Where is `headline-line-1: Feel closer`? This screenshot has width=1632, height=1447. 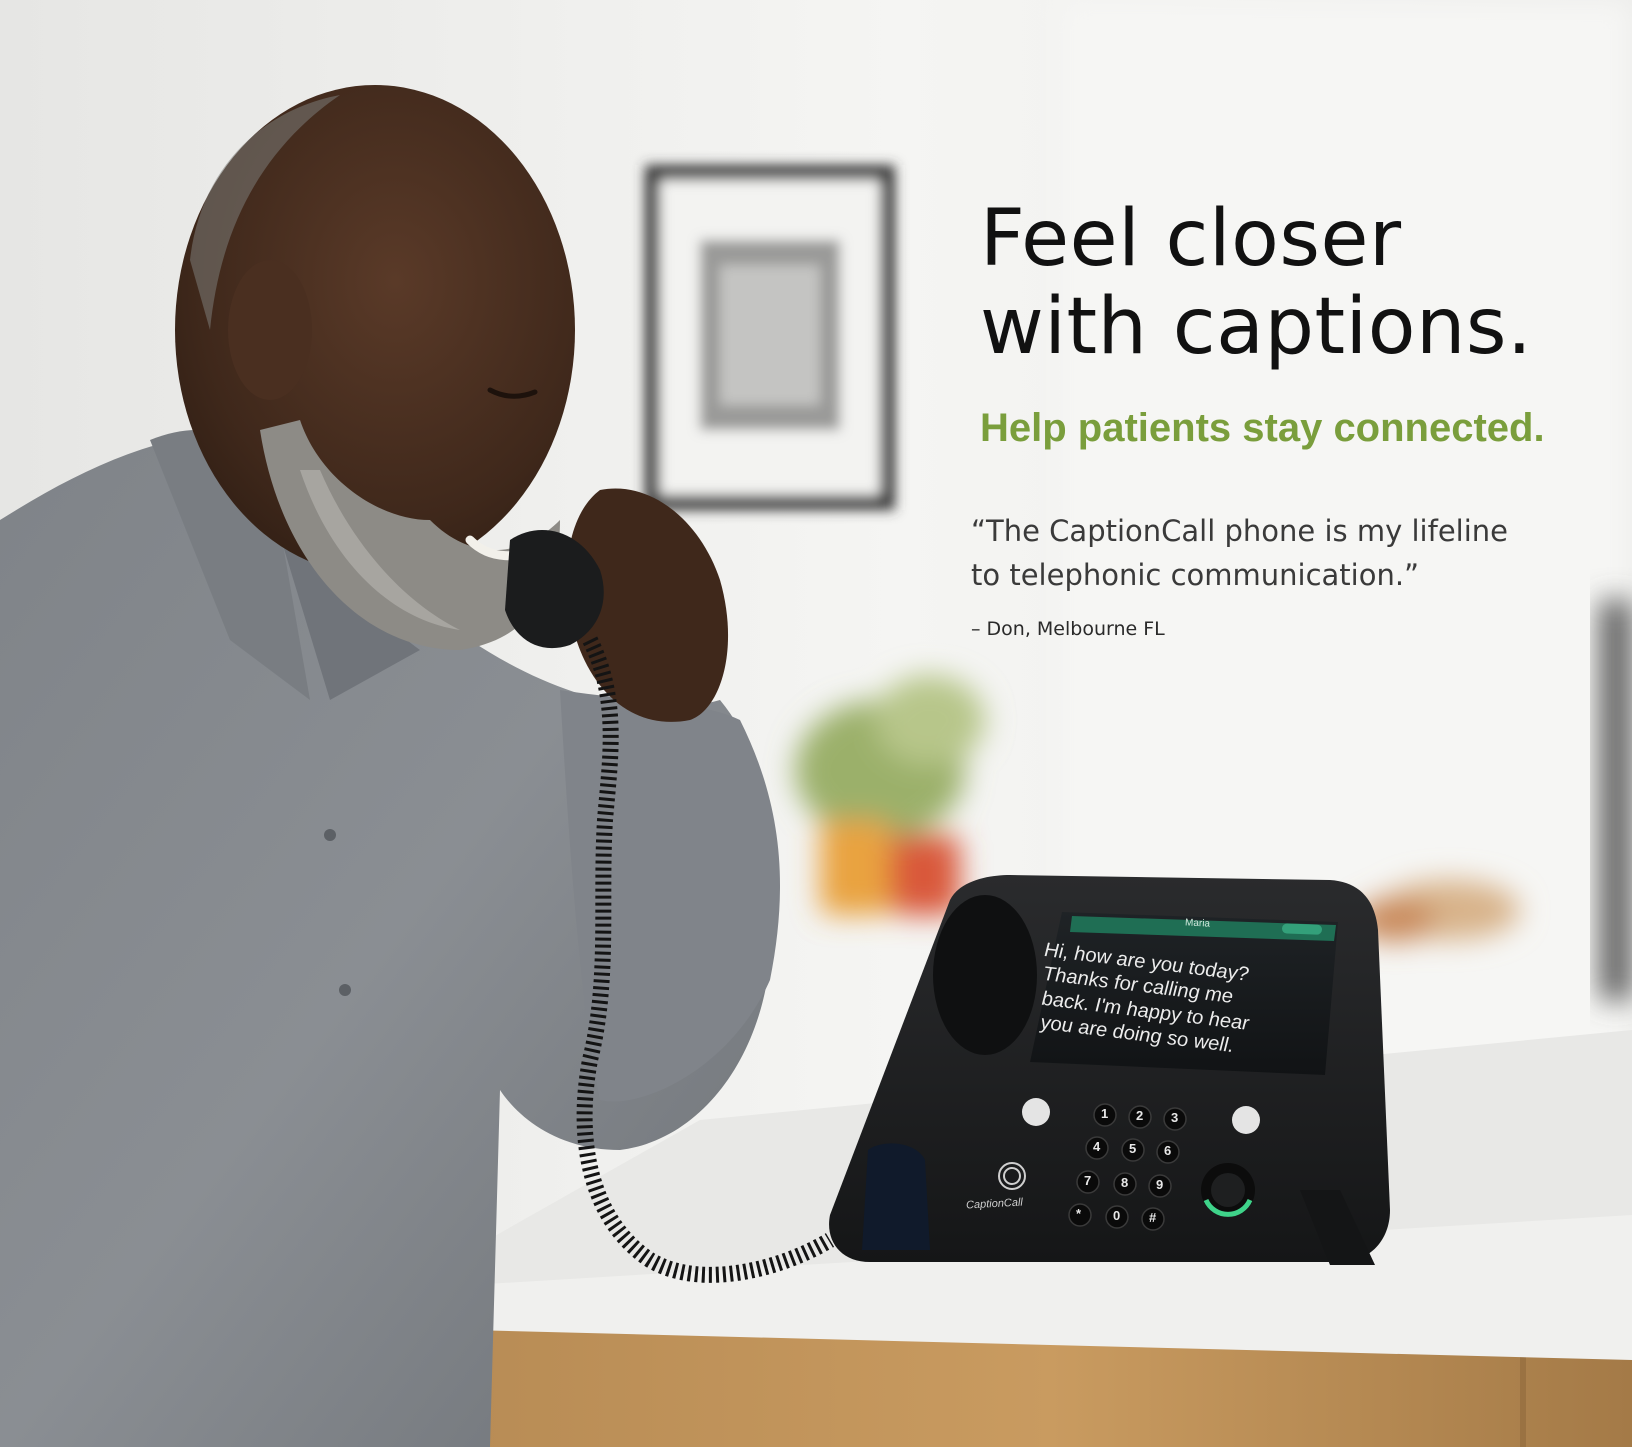
headline-line-1: Feel closer is located at coordinates (1191, 239).